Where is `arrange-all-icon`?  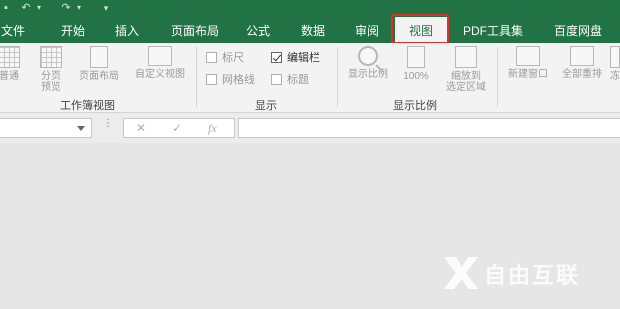
arrange-all-icon is located at coordinates (582, 56).